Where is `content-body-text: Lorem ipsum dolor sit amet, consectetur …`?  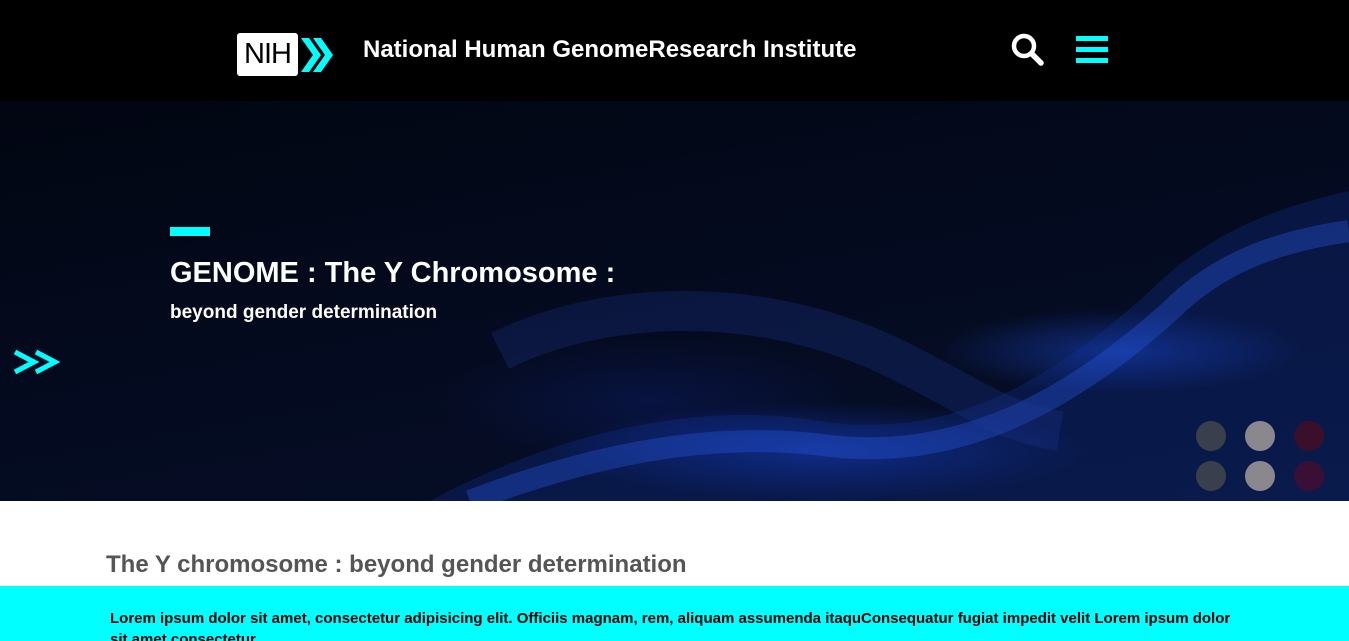
content-body-text: Lorem ipsum dolor sit amet, consectetur … is located at coordinates (670, 625).